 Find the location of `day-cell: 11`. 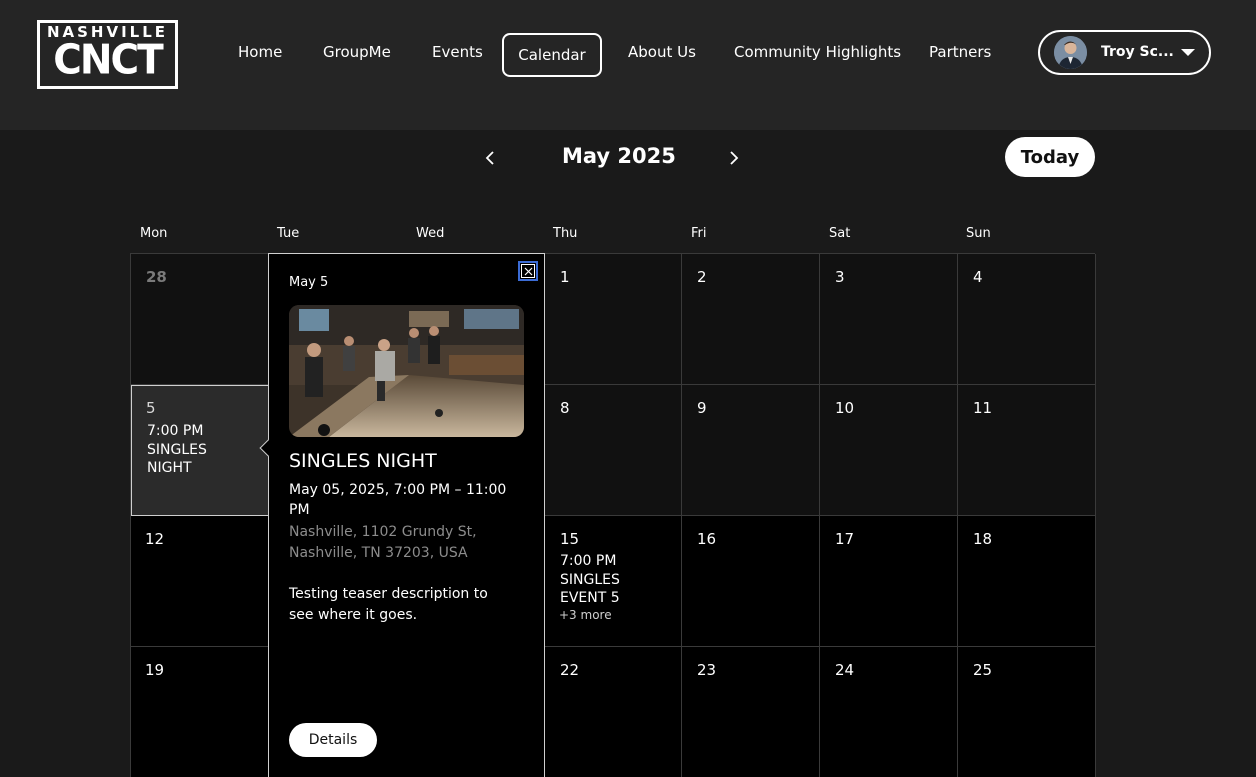

day-cell: 11 is located at coordinates (1027, 450).